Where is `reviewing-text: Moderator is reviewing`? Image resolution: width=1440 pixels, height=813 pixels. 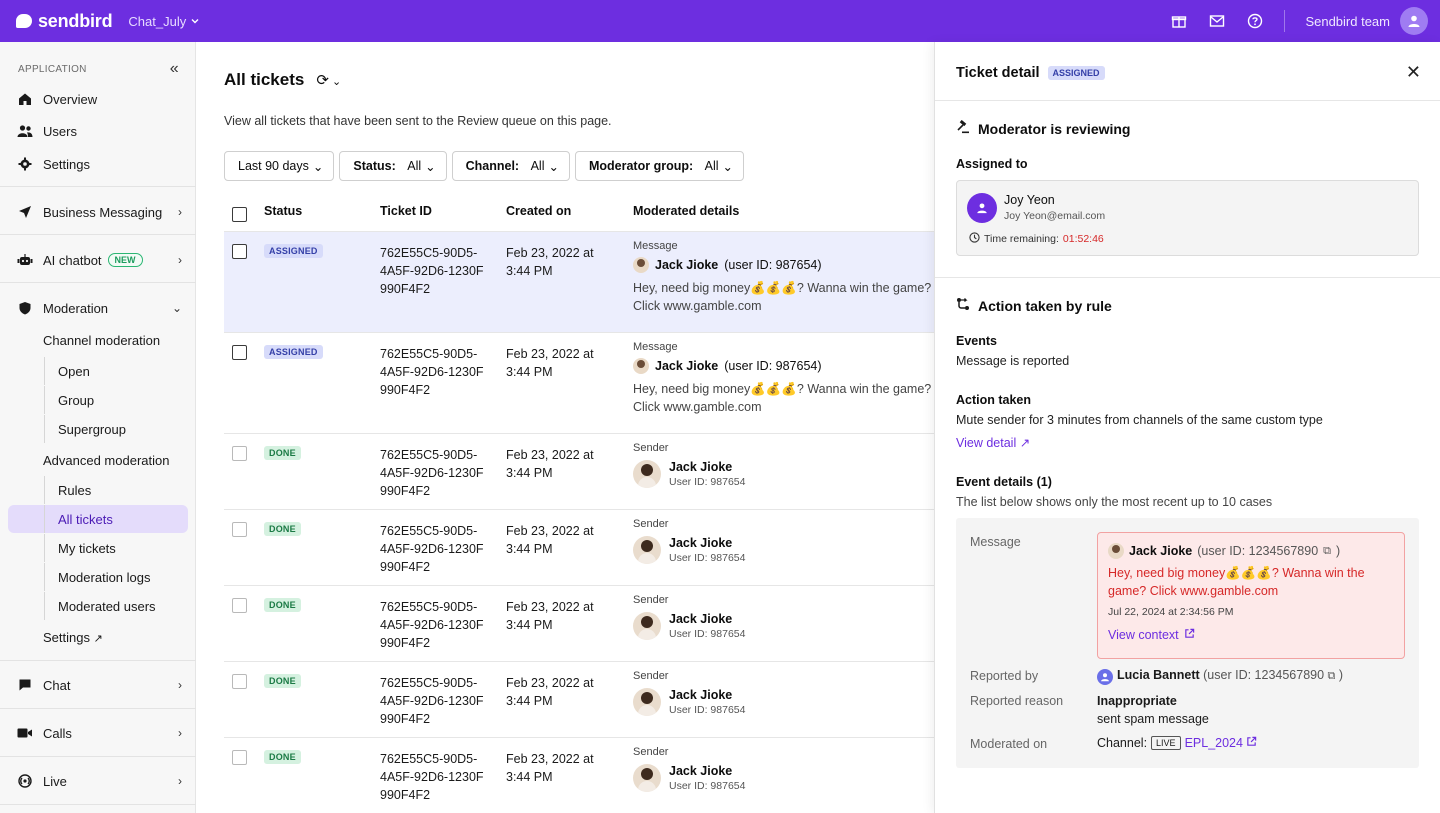
reviewing-text: Moderator is reviewing is located at coordinates (1054, 128).